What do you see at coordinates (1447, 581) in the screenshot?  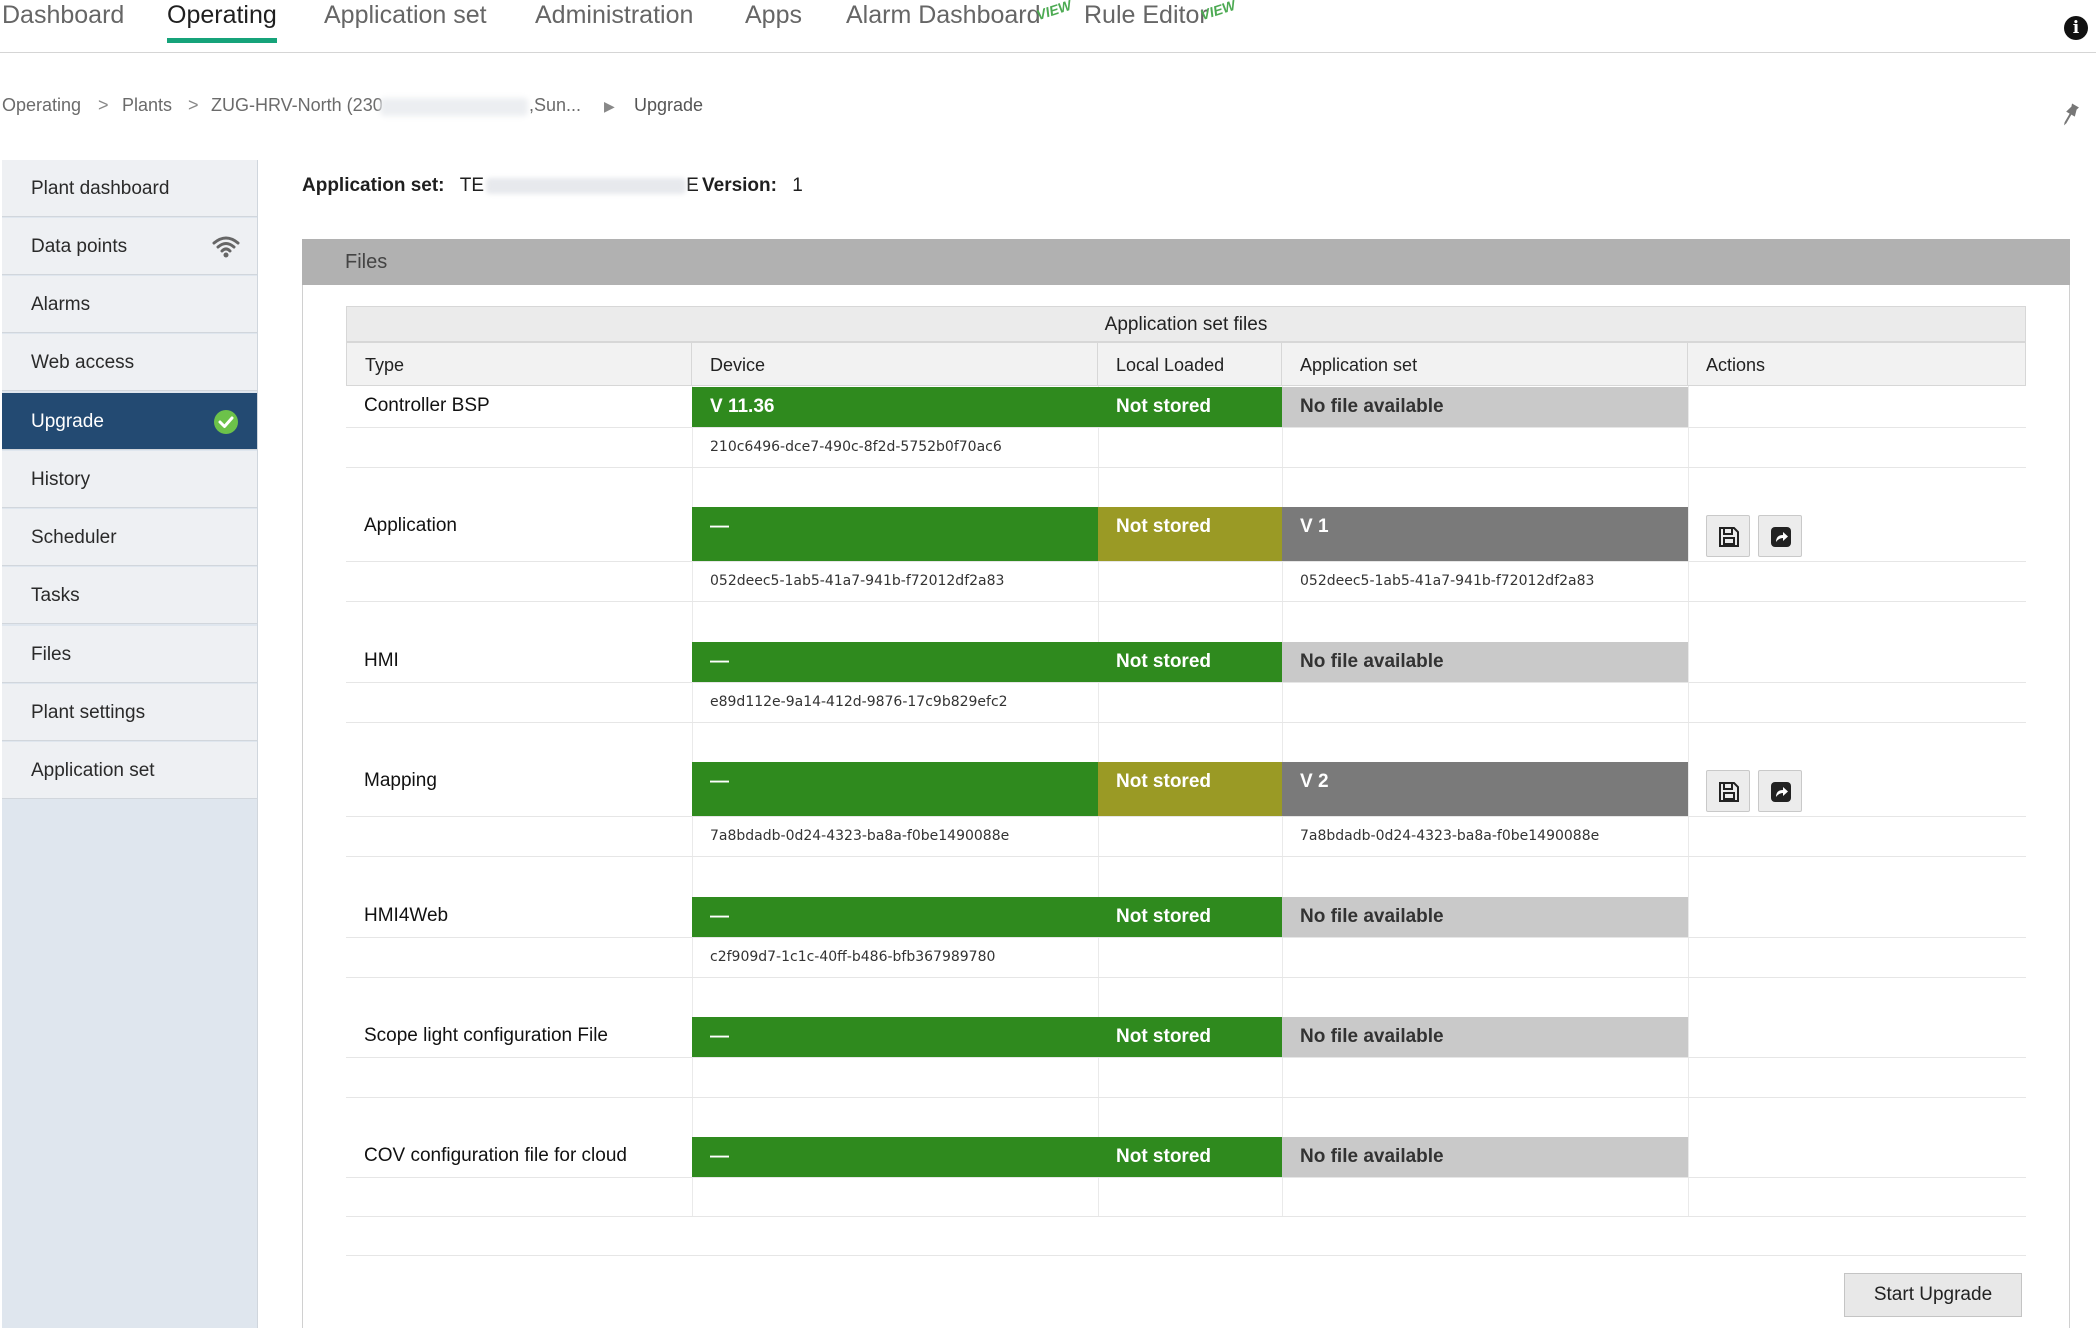 I see `application-set-file-id: 052deec5-1ab5-41a7-941b-f72012df2a83` at bounding box center [1447, 581].